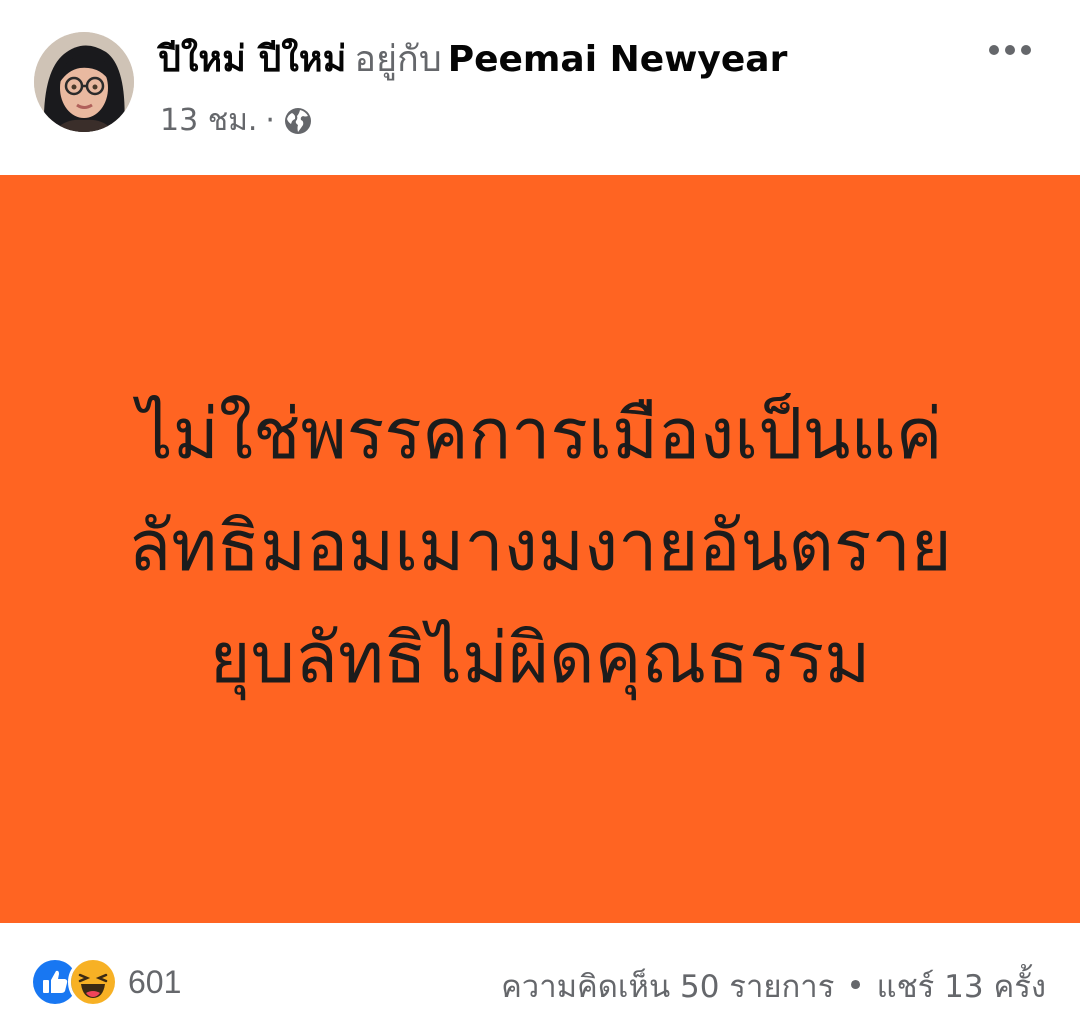 The image size is (1080, 1035). I want to click on more-options-icon, so click(1010, 50).